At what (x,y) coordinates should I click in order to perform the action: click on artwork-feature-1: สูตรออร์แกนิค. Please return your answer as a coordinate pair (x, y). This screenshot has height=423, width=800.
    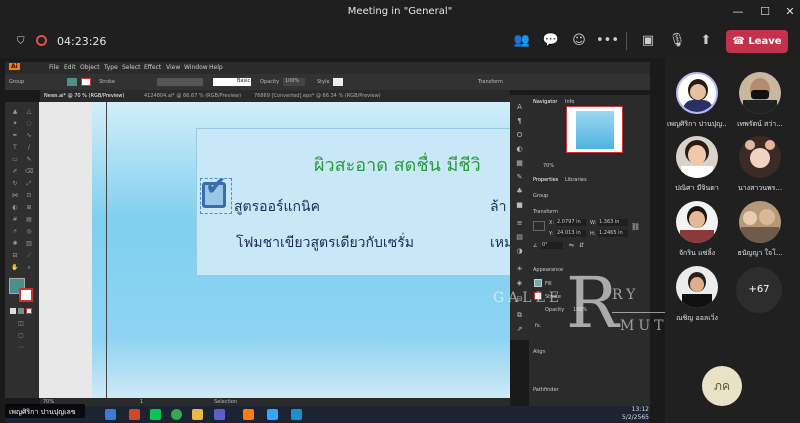
    Looking at the image, I should click on (277, 207).